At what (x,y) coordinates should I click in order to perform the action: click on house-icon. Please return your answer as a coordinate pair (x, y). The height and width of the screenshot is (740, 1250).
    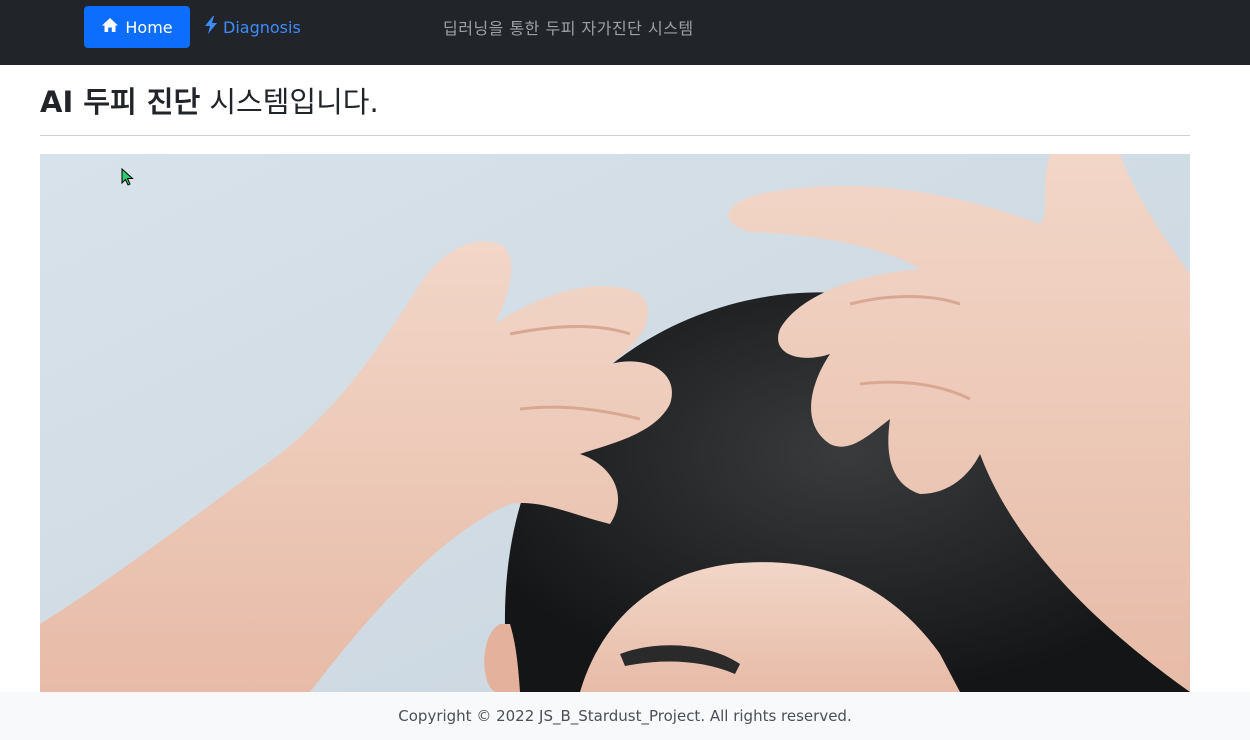
    Looking at the image, I should click on (110, 27).